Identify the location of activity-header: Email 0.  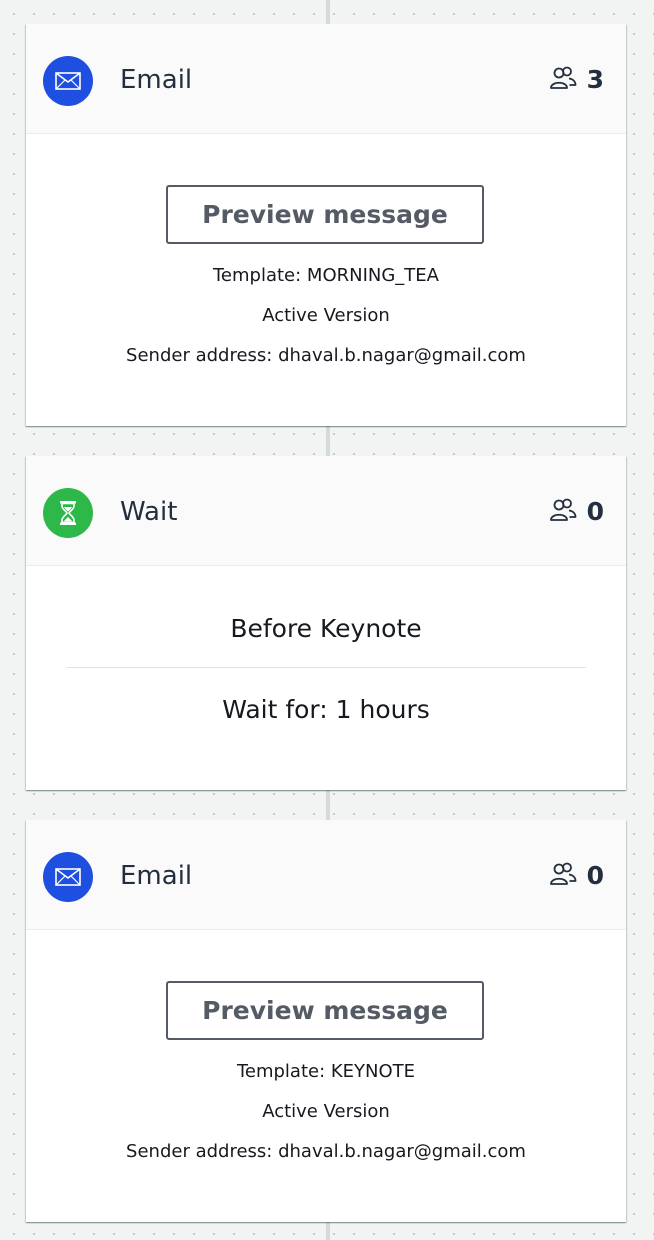
(326, 875).